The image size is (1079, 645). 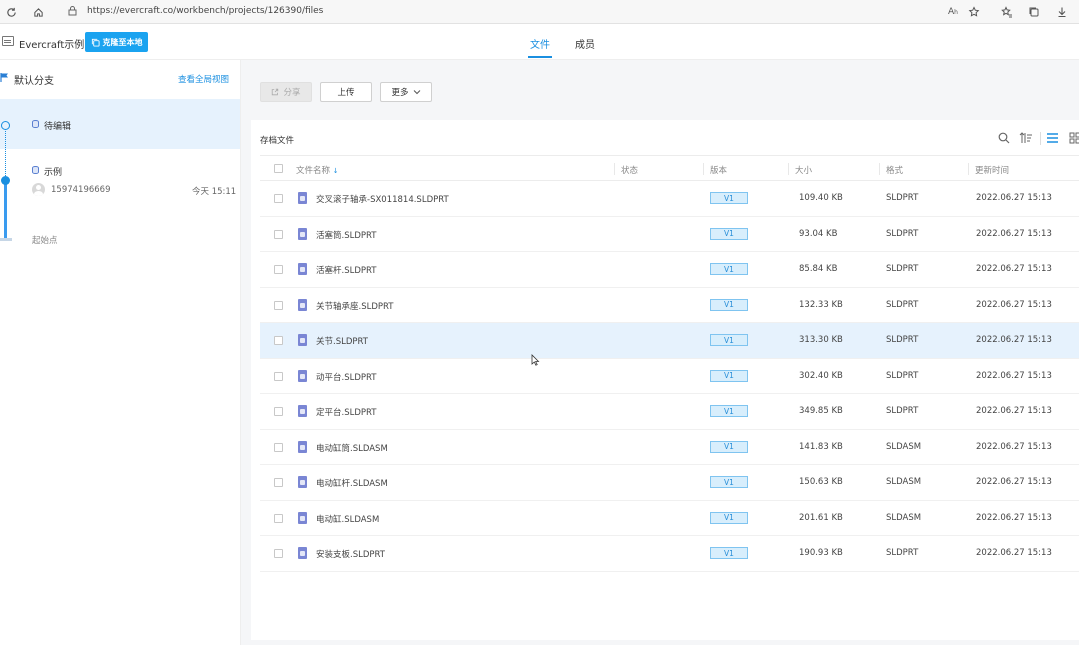 What do you see at coordinates (346, 377) in the screenshot?
I see `file-name: 动平台.SLDPRT` at bounding box center [346, 377].